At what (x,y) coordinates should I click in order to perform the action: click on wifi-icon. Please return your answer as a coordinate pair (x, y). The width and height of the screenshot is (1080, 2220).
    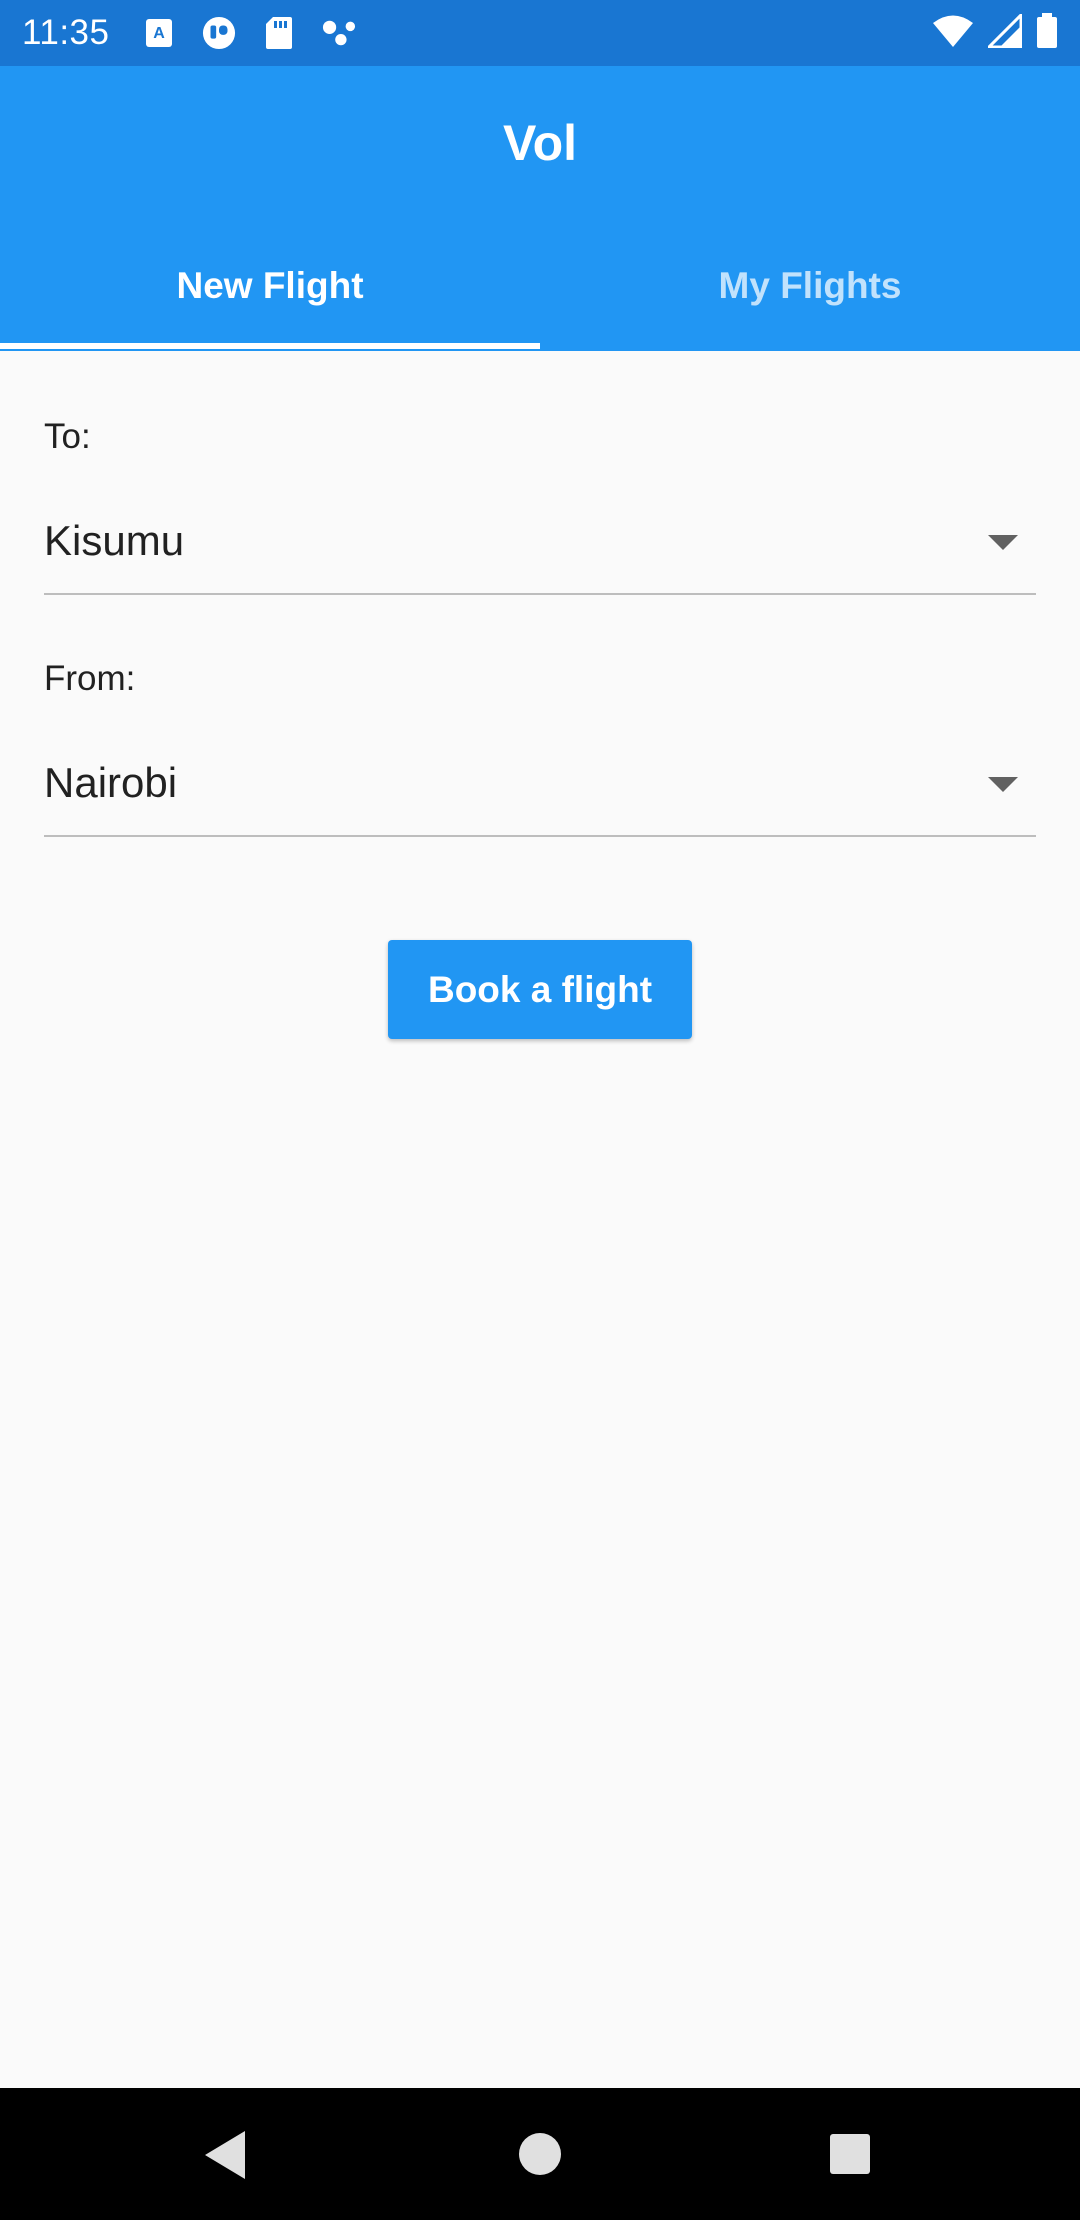
    Looking at the image, I should click on (953, 33).